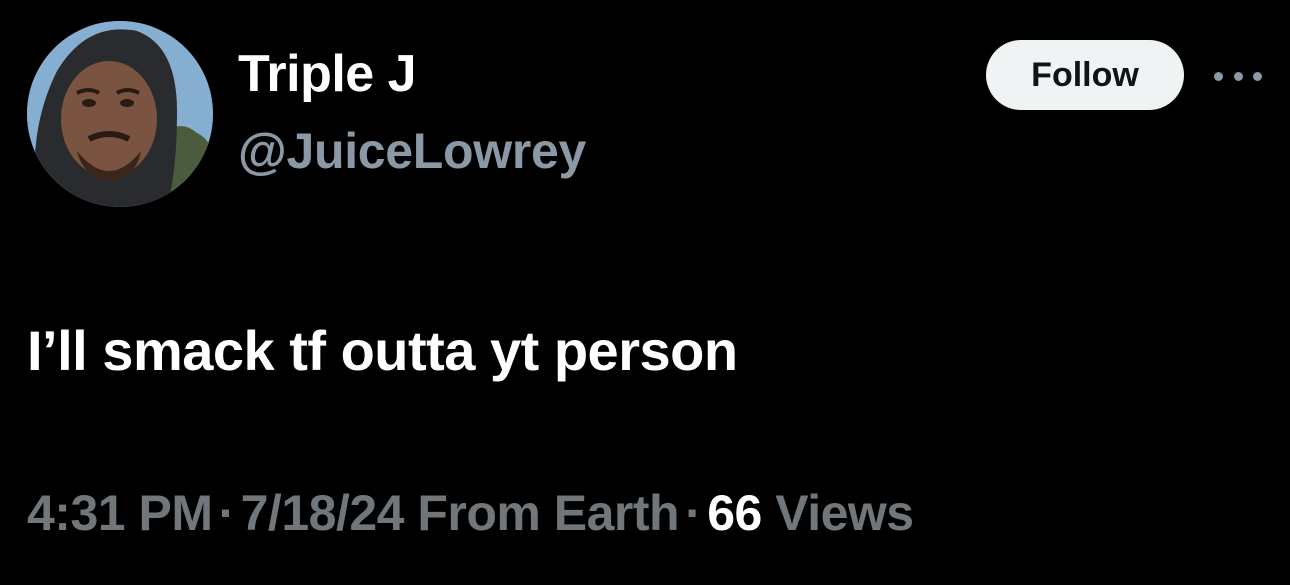 The height and width of the screenshot is (585, 1290). I want to click on avatar, so click(120, 114).